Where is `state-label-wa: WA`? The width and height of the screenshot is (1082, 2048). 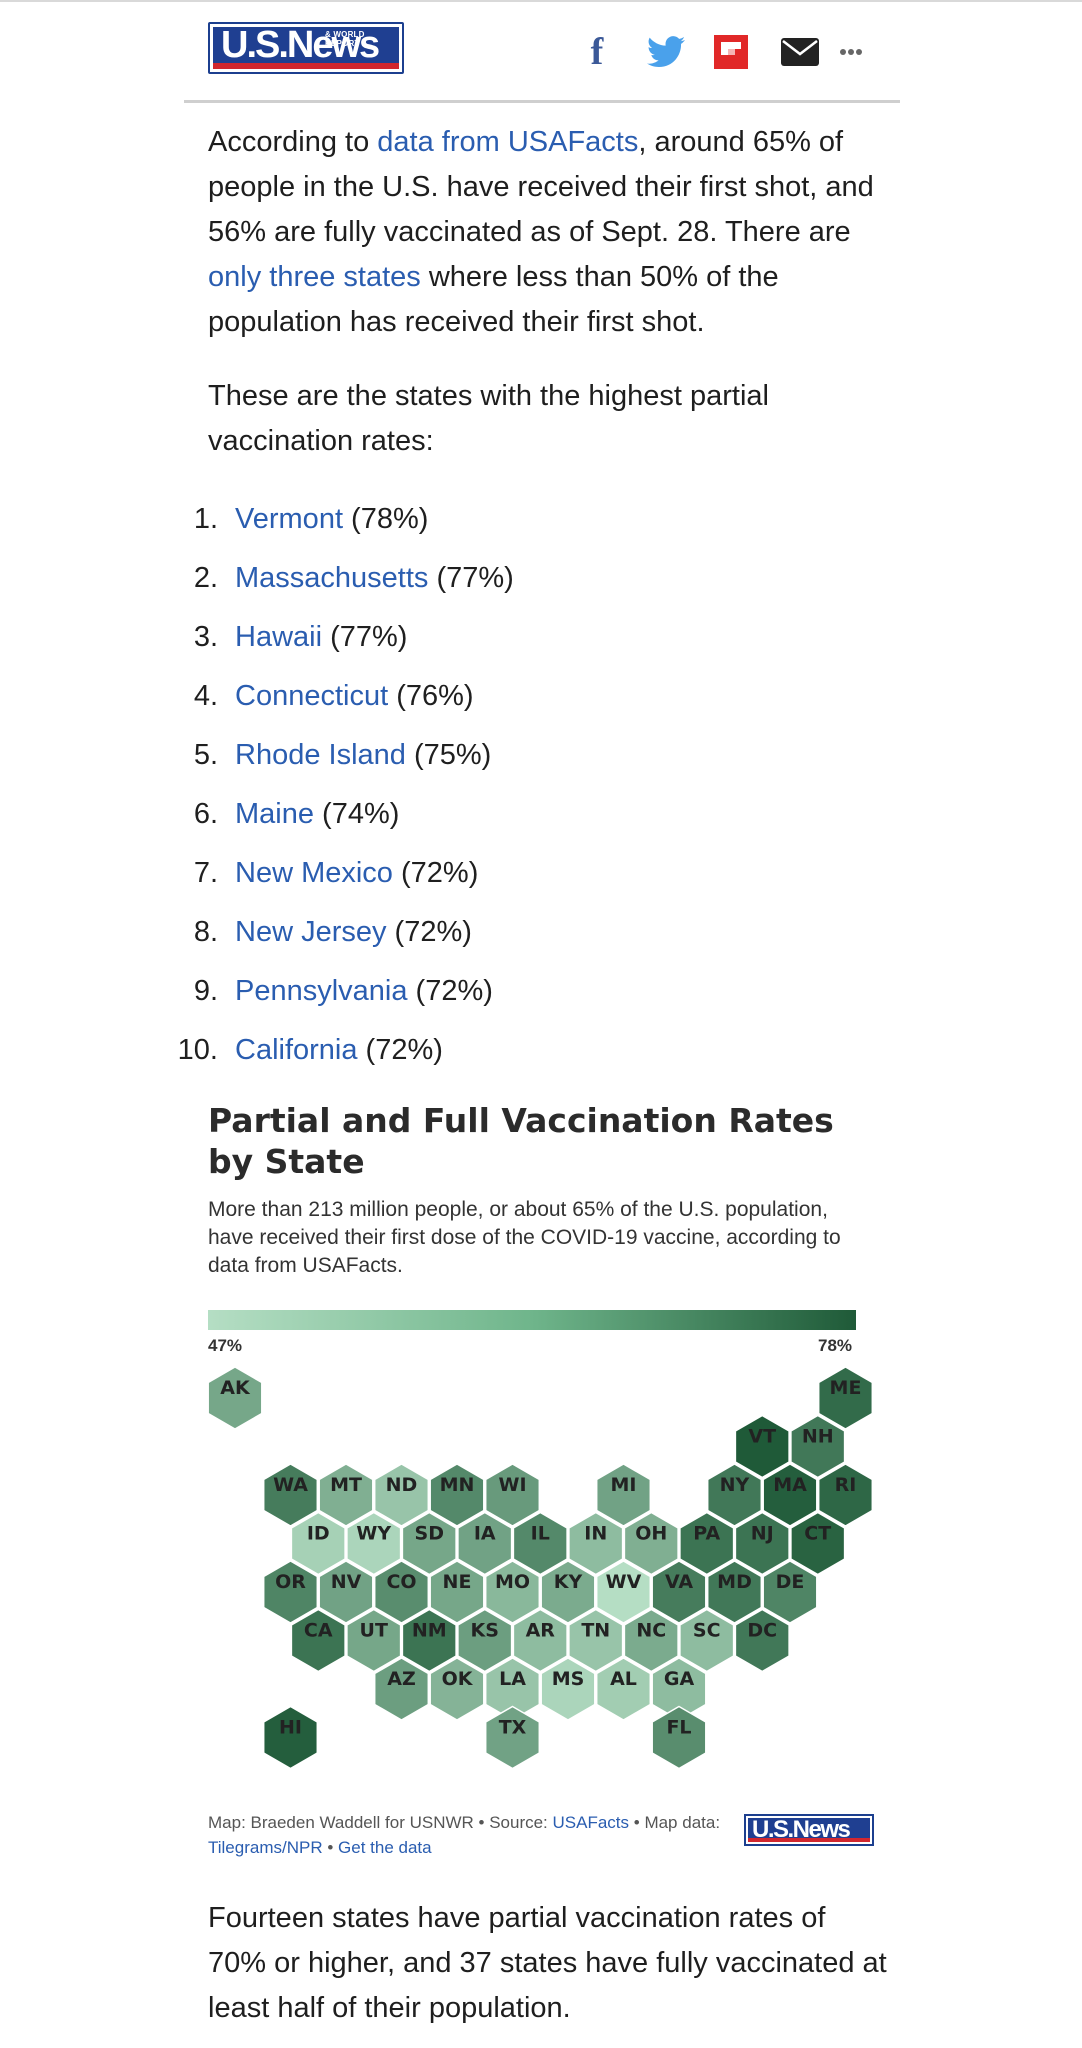
state-label-wa: WA is located at coordinates (290, 1485).